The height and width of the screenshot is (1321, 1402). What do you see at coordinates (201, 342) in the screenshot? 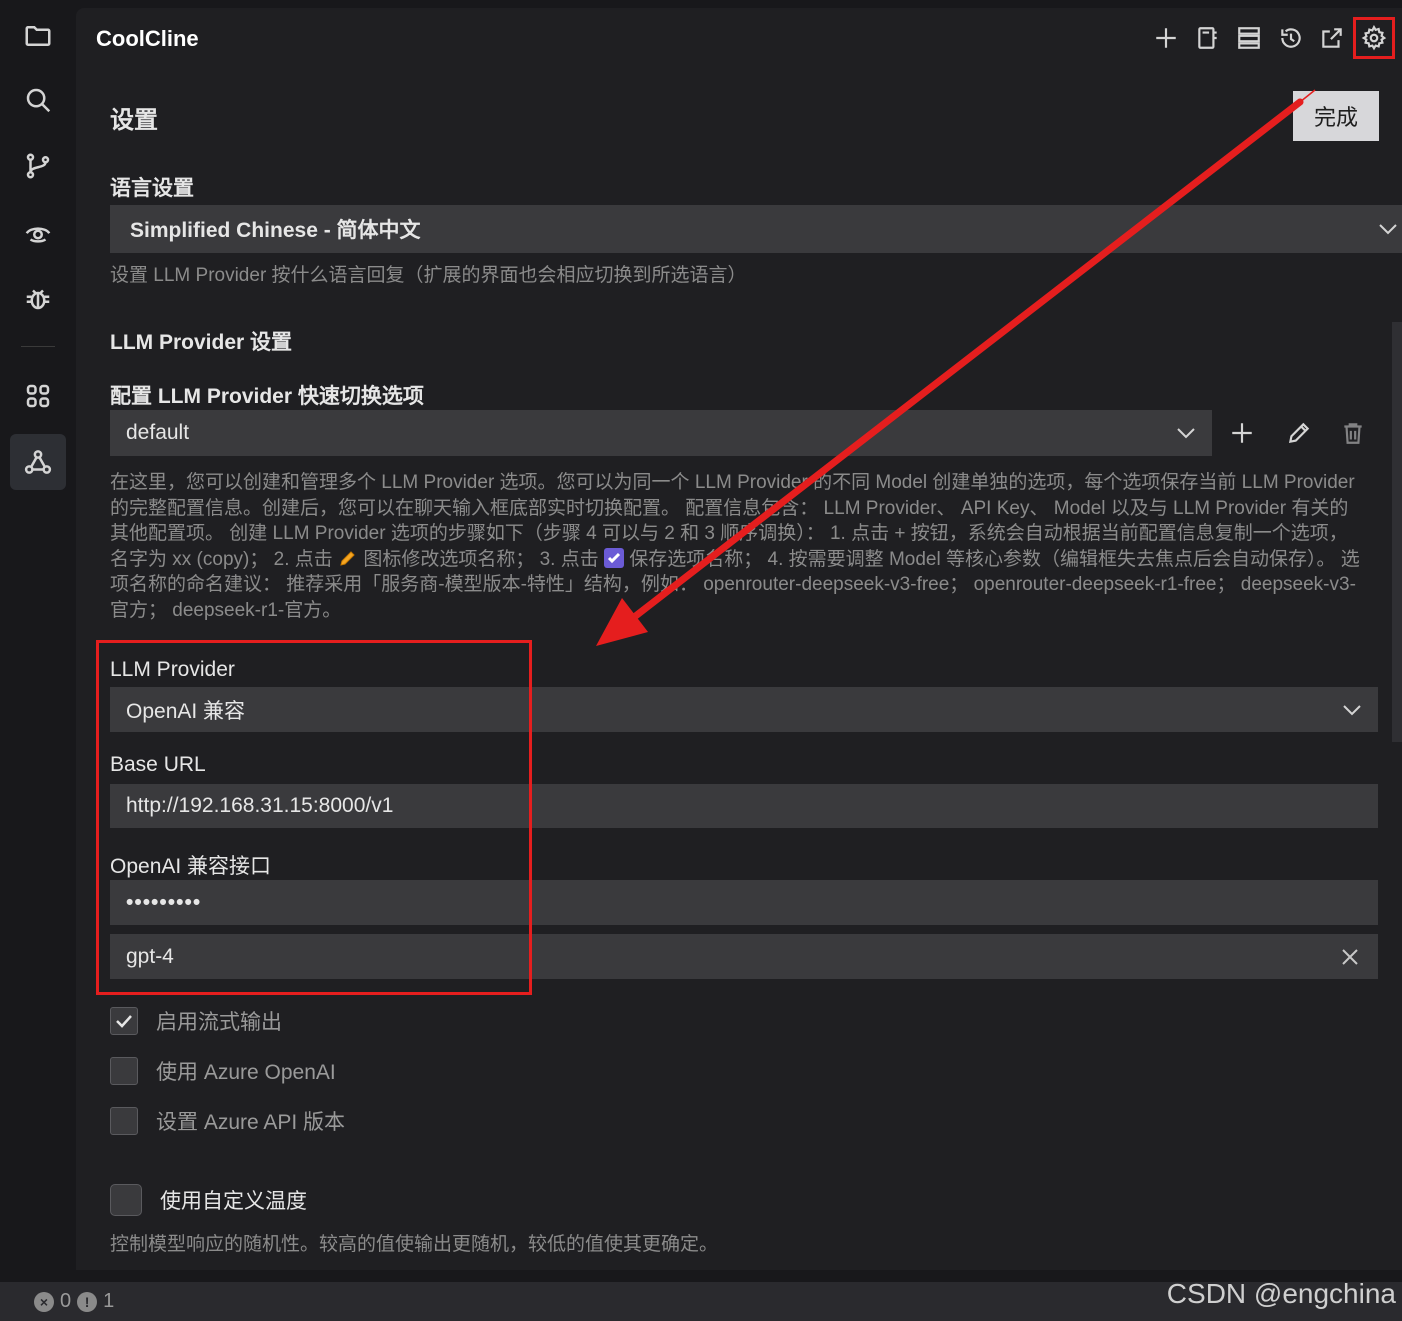
I see `provider-section-label: LLM Provider 设置` at bounding box center [201, 342].